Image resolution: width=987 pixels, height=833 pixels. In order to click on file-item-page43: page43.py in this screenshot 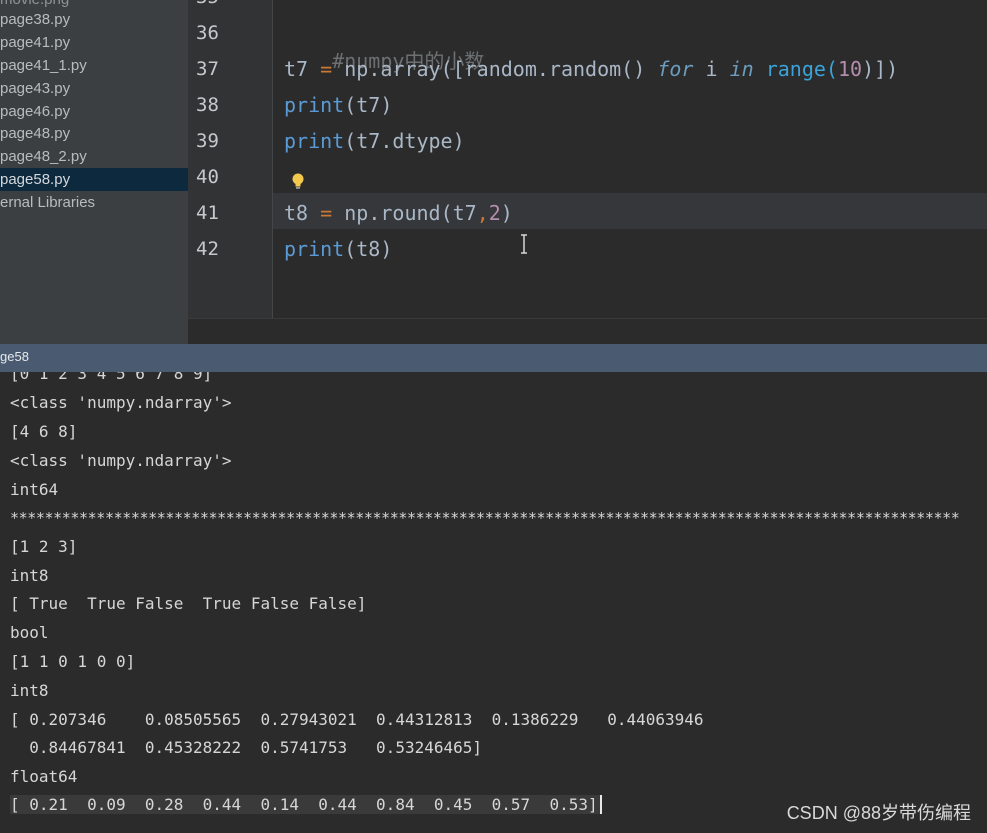, I will do `click(94, 88)`.